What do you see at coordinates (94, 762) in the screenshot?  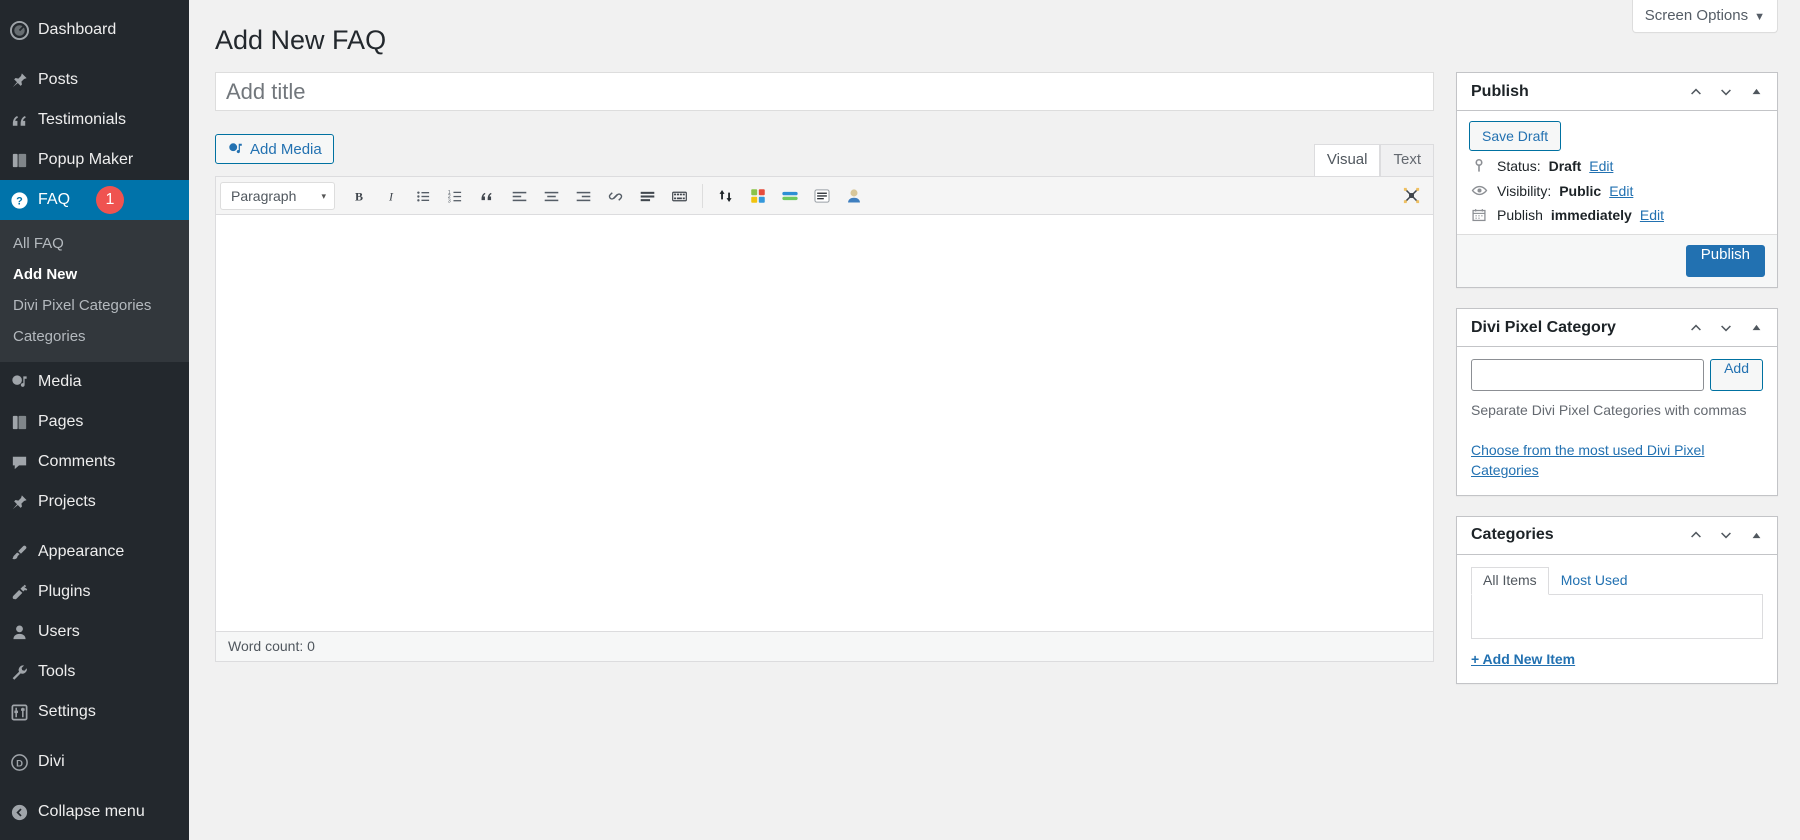 I see `sidebar-item-divi: D Divi` at bounding box center [94, 762].